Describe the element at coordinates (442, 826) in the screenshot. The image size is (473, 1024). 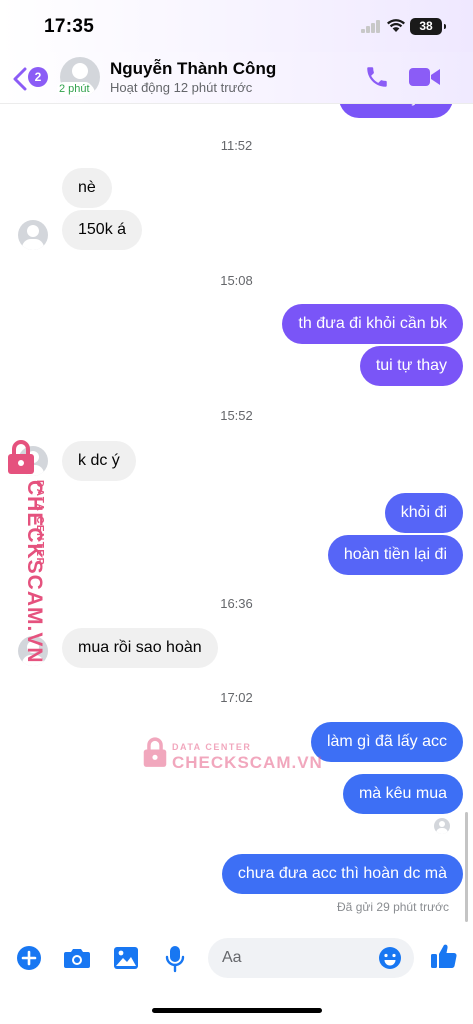
I see `seen-avatar` at that location.